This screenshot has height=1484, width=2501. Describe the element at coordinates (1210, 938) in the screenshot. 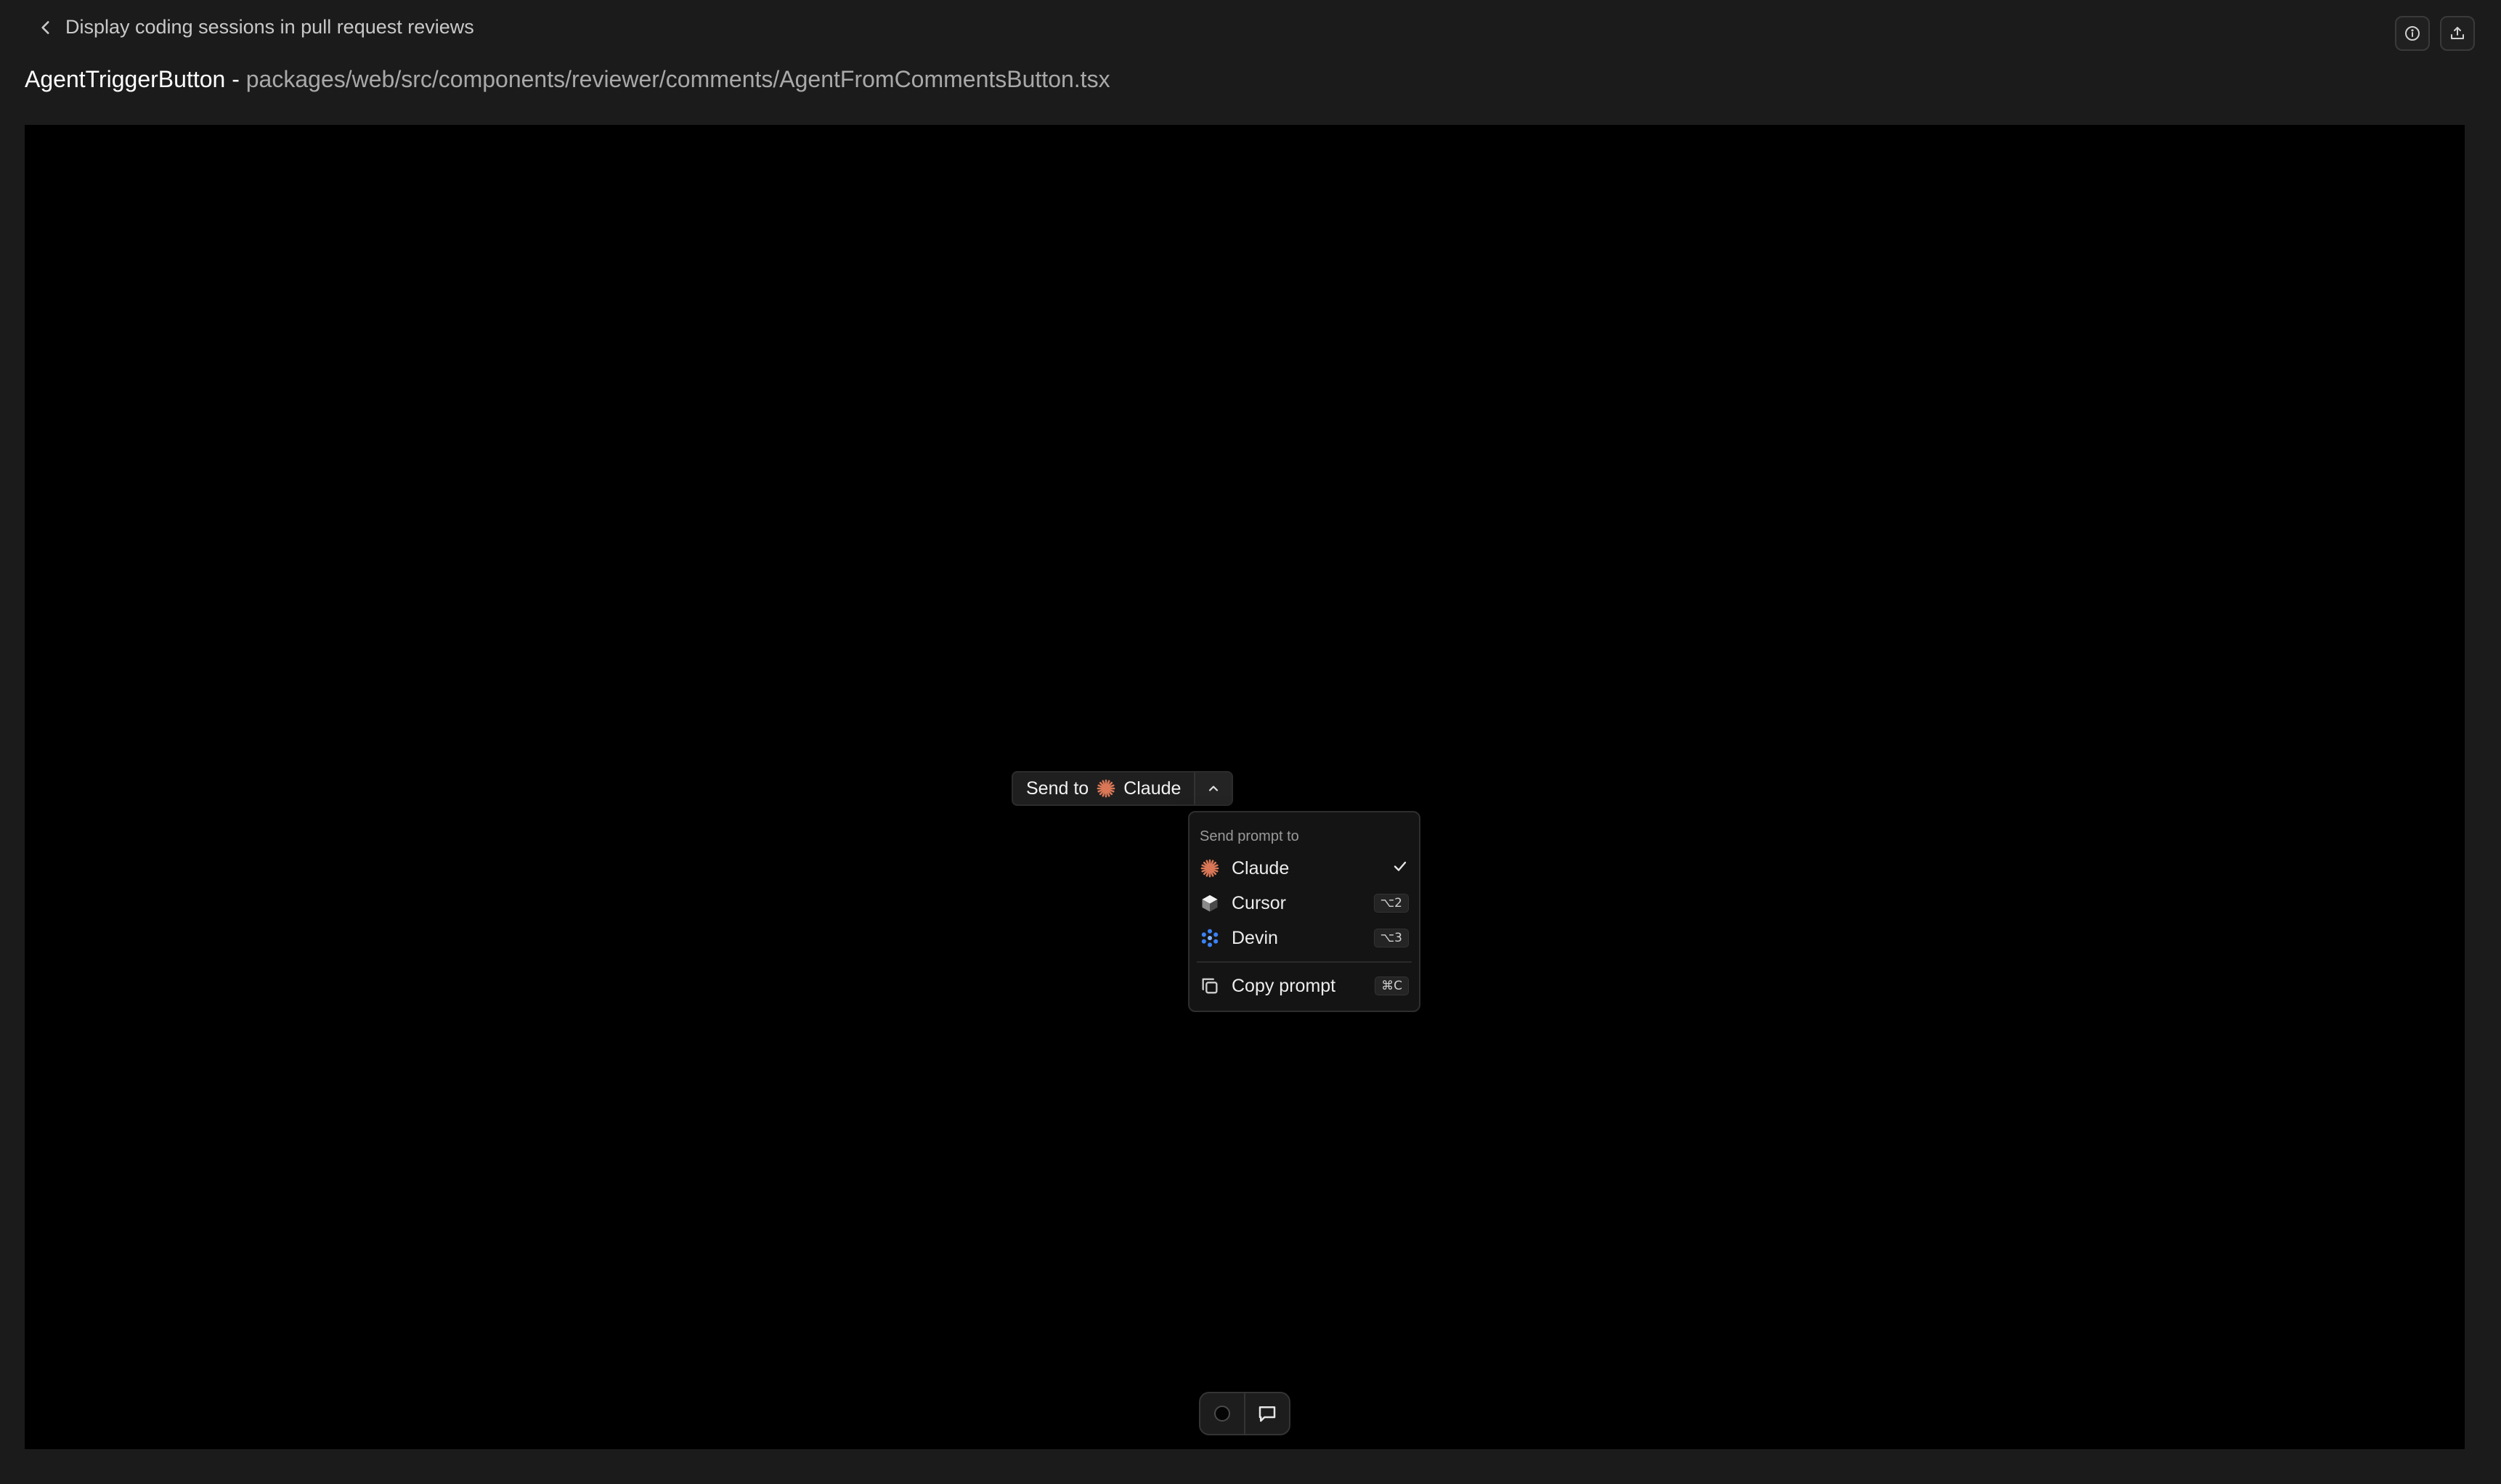

I see `devin-icon` at that location.